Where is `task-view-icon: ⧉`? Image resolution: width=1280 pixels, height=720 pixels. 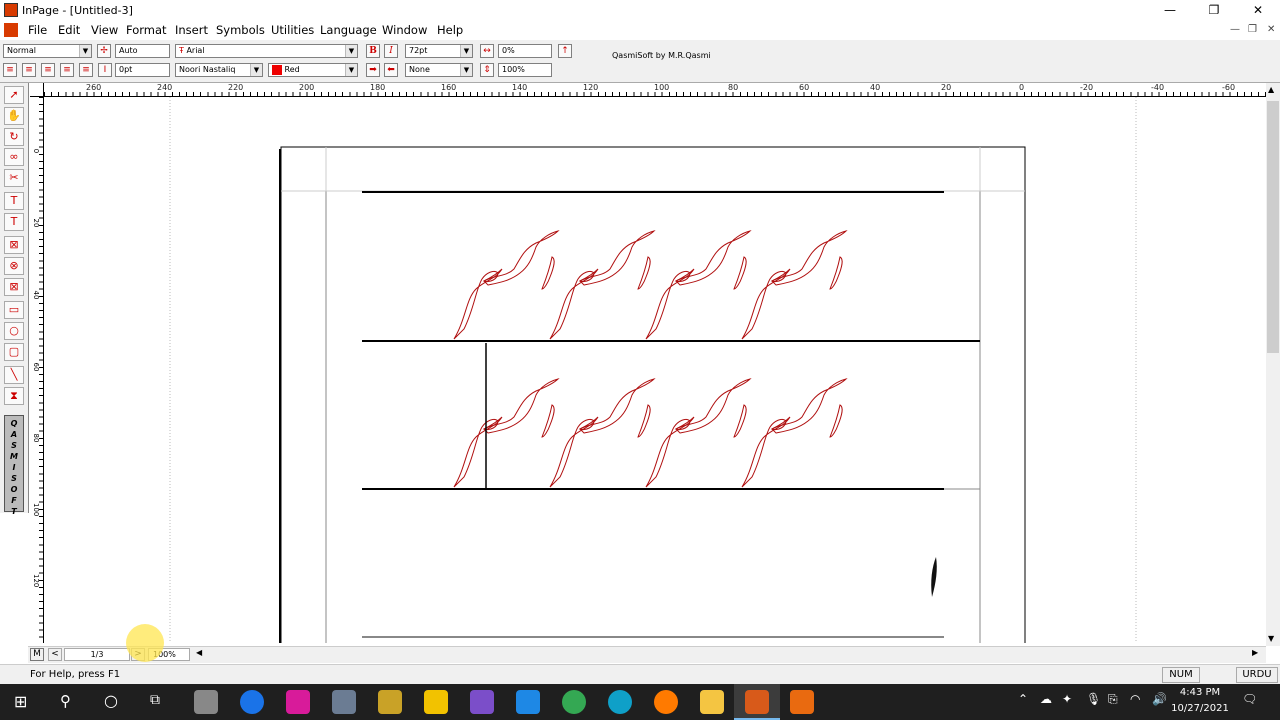
task-view-icon: ⧉ is located at coordinates (155, 700).